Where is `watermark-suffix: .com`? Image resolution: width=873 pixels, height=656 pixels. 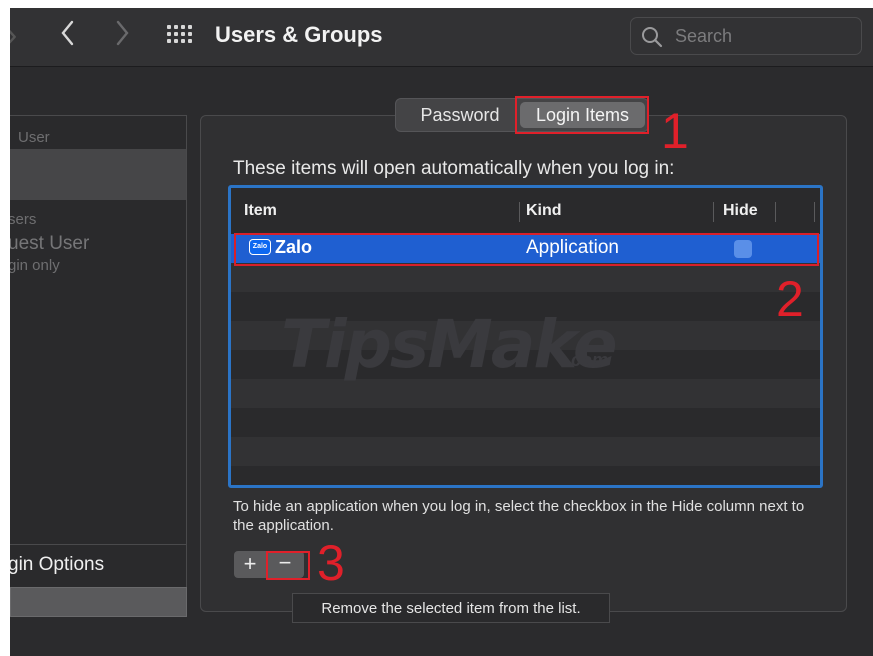 watermark-suffix: .com is located at coordinates (587, 360).